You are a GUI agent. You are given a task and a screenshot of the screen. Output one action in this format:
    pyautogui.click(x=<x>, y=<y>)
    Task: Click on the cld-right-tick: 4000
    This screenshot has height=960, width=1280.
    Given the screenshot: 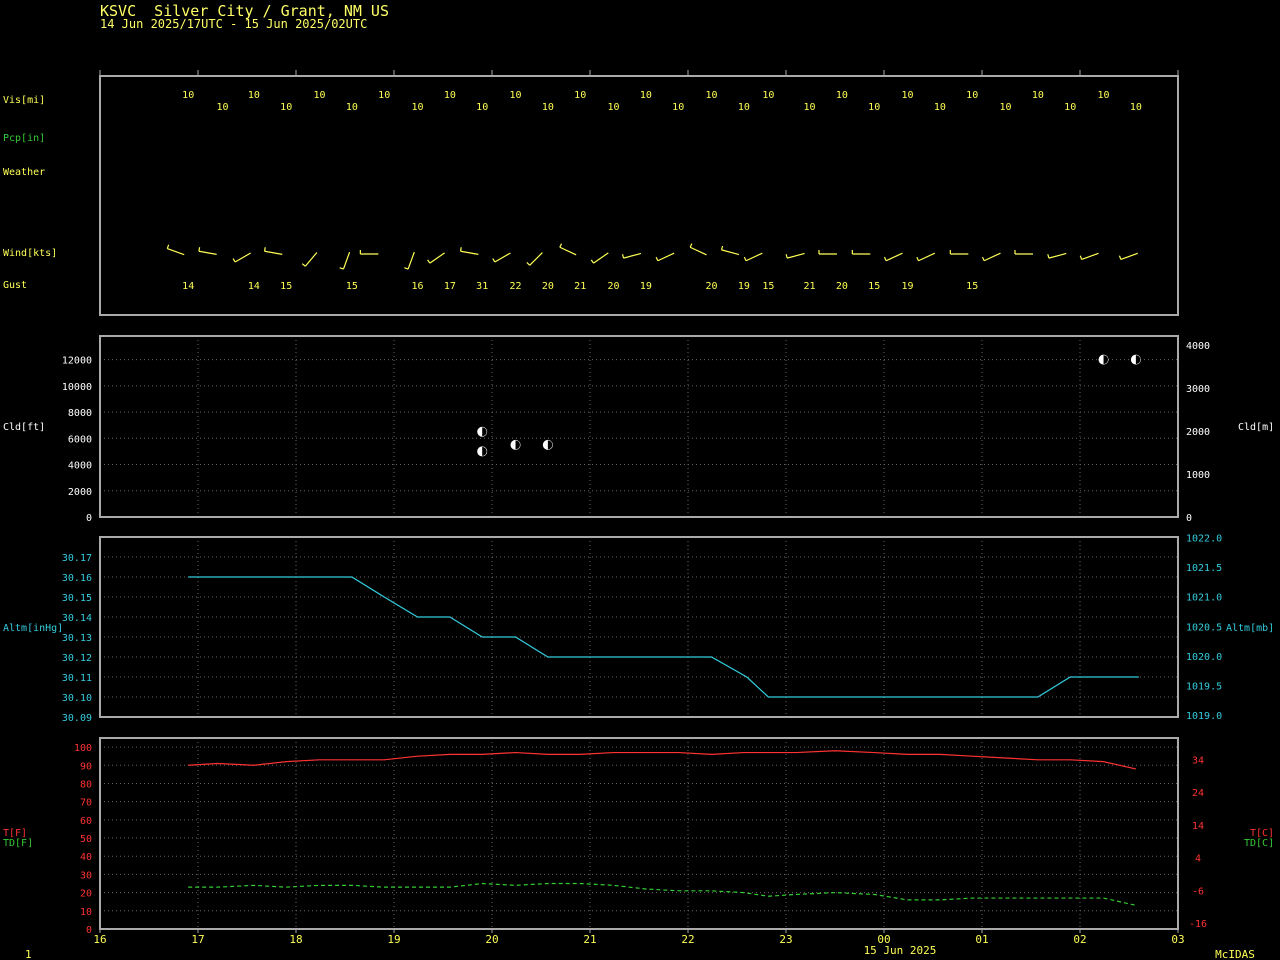 What is the action you would take?
    pyautogui.click(x=1198, y=346)
    